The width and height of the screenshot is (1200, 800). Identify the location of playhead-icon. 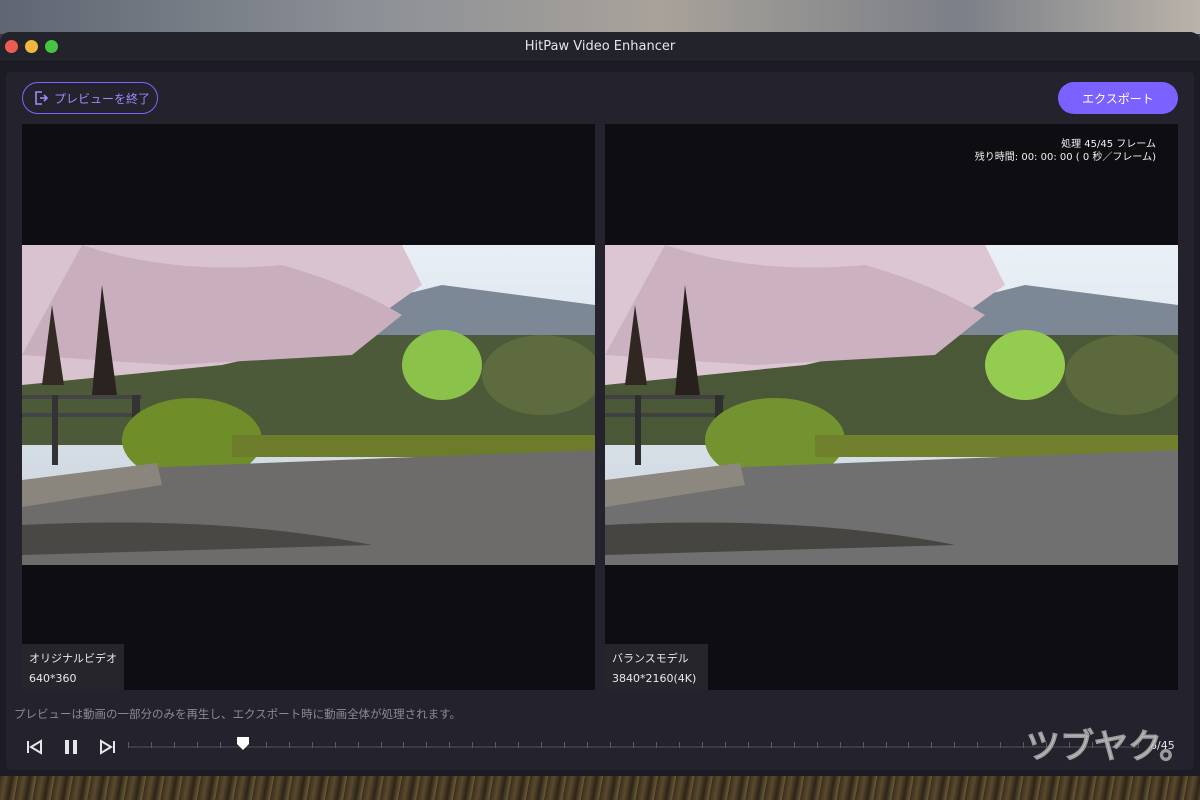
(243, 743).